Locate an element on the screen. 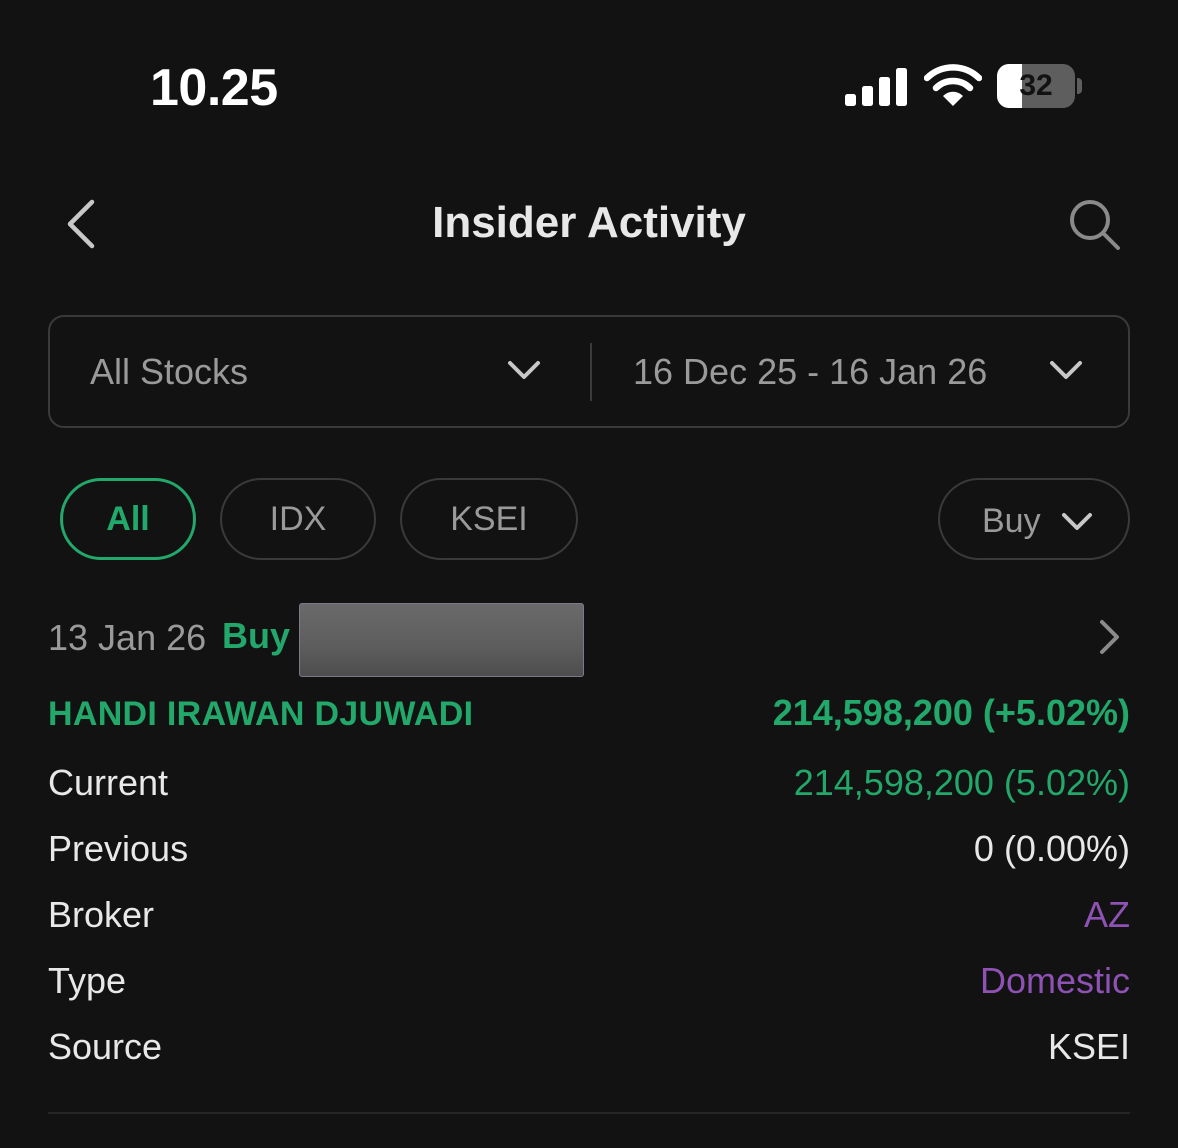  row-value-current: 214,598,200 (5.02%) is located at coordinates (961, 782).